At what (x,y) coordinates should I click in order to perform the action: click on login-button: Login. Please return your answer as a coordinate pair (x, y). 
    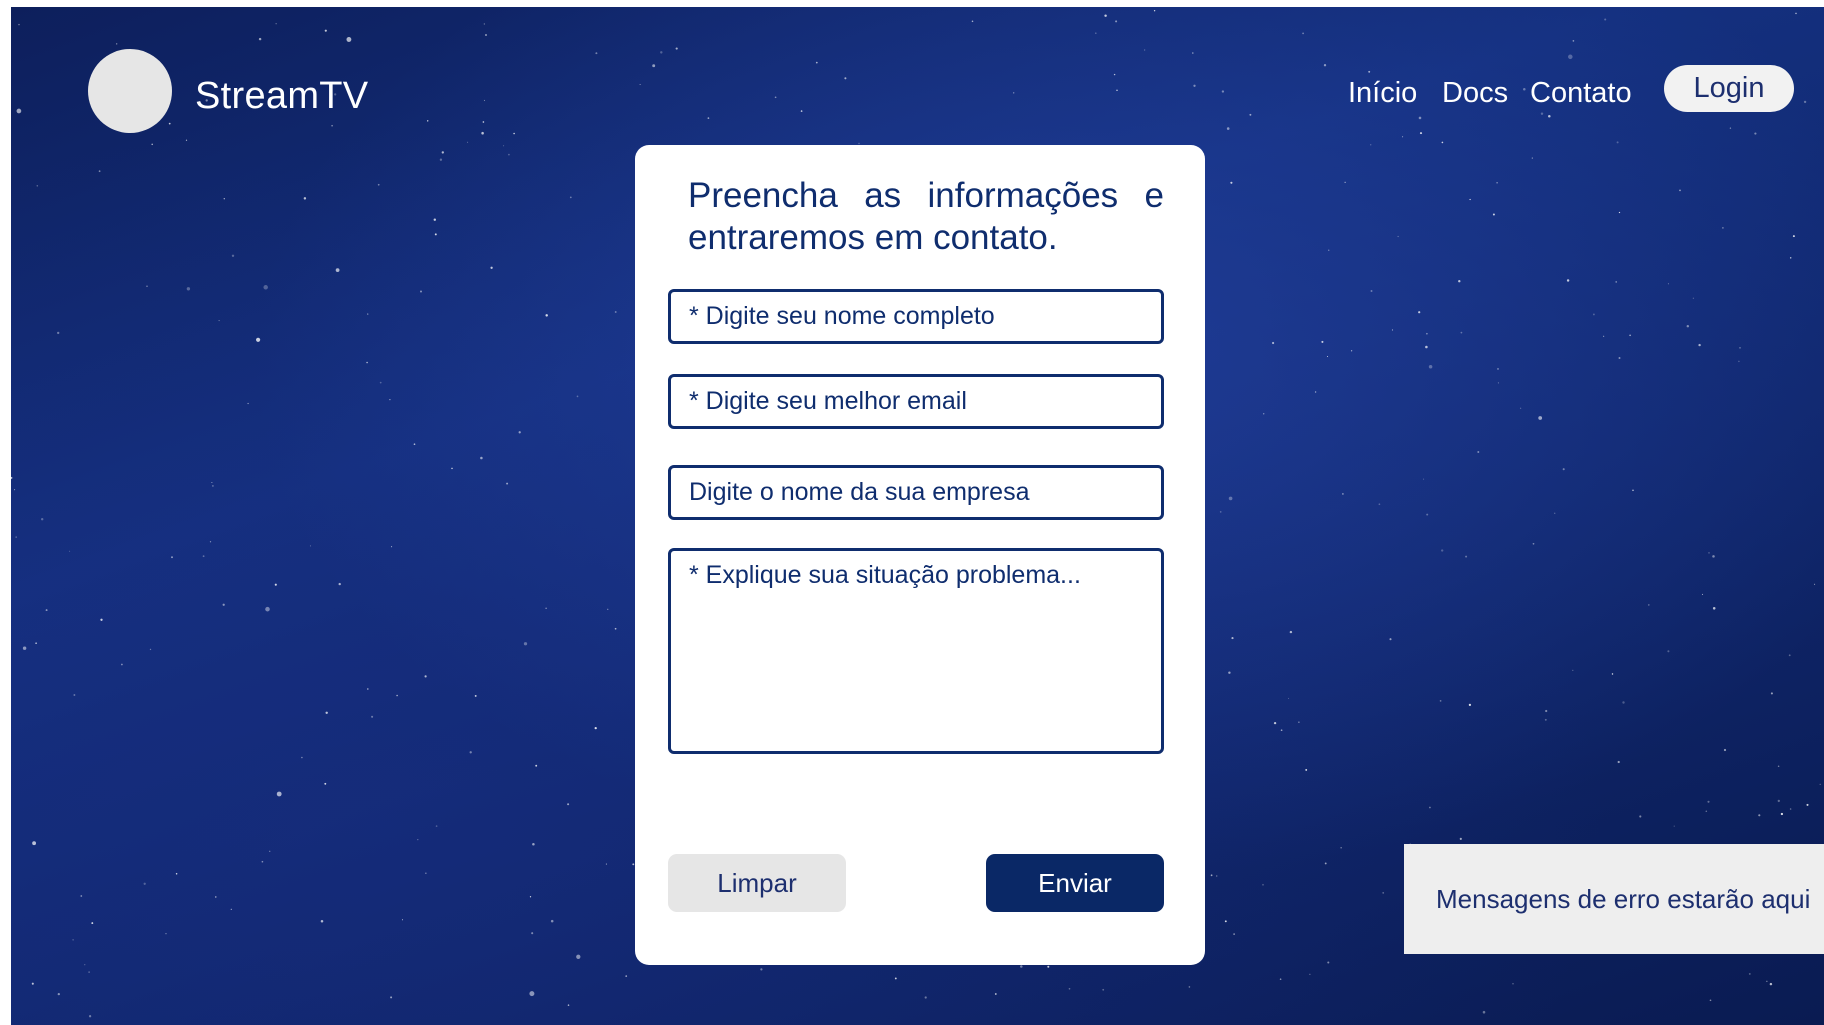
    Looking at the image, I should click on (1729, 88).